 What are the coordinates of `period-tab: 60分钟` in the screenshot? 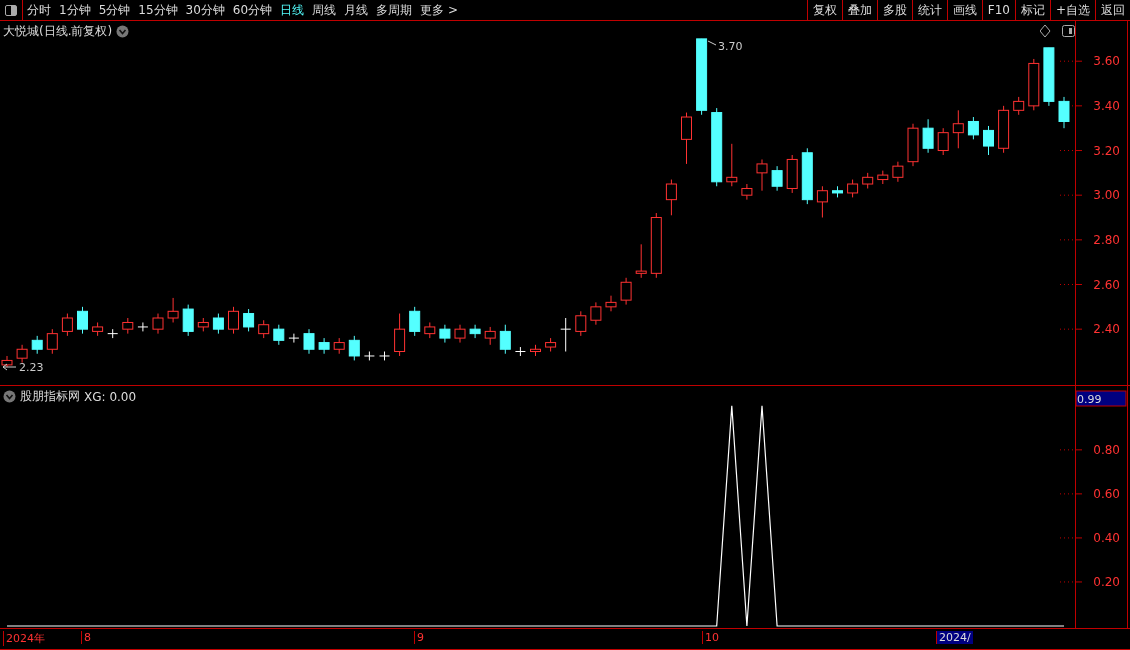 It's located at (252, 10).